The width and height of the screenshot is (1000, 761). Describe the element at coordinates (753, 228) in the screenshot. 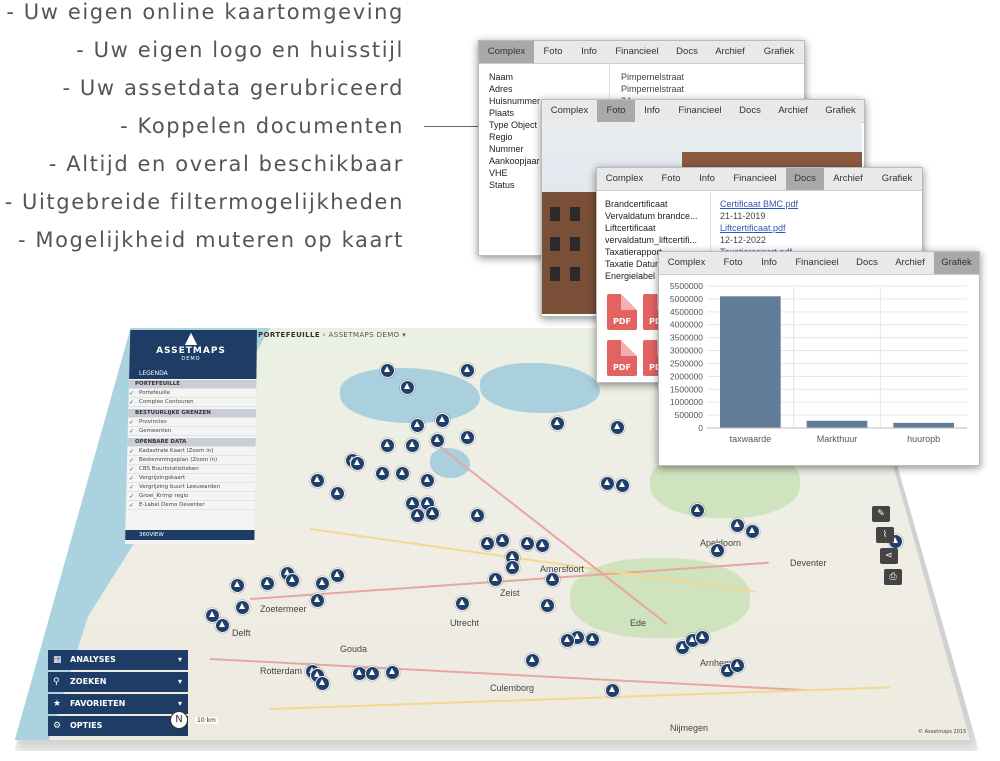

I see `document-link: Liftcertificaat.pdf` at that location.